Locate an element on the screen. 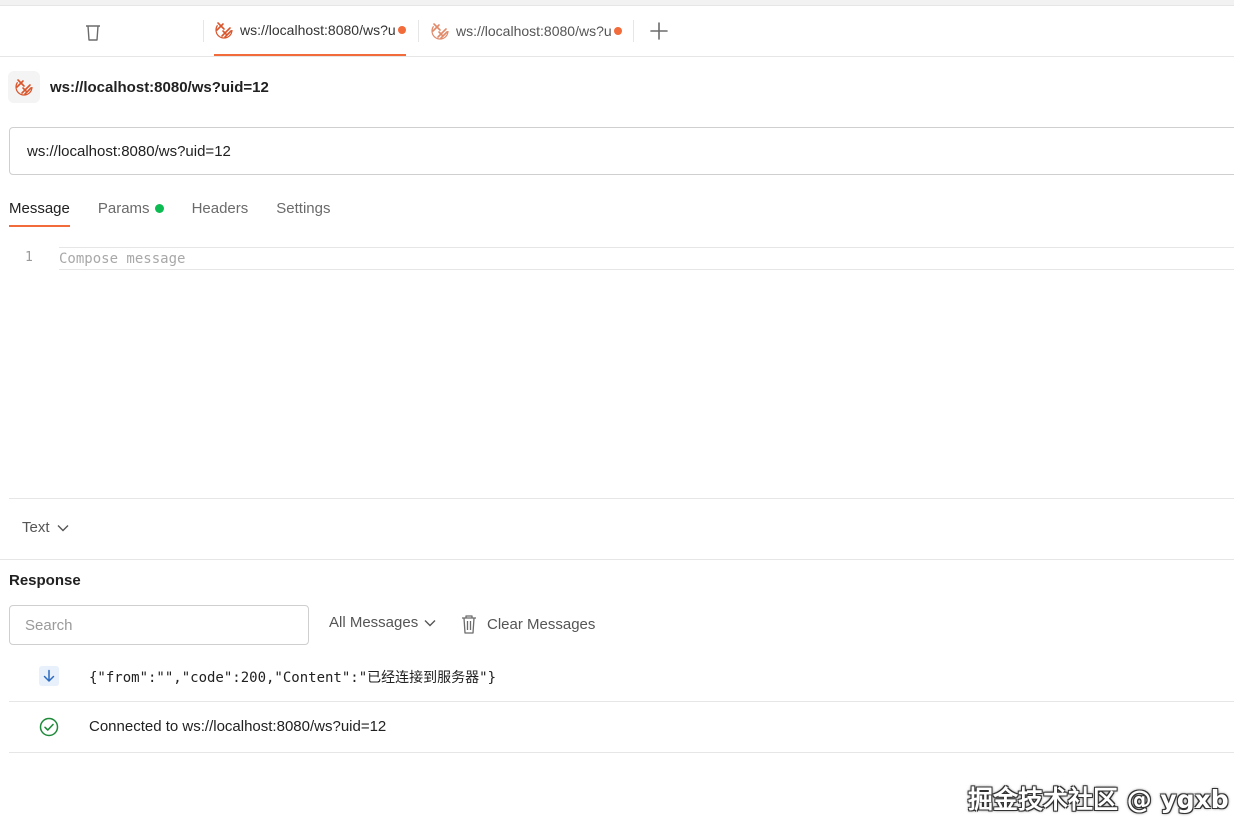 Image resolution: width=1234 pixels, height=837 pixels. new-tab-plus-icon is located at coordinates (659, 31).